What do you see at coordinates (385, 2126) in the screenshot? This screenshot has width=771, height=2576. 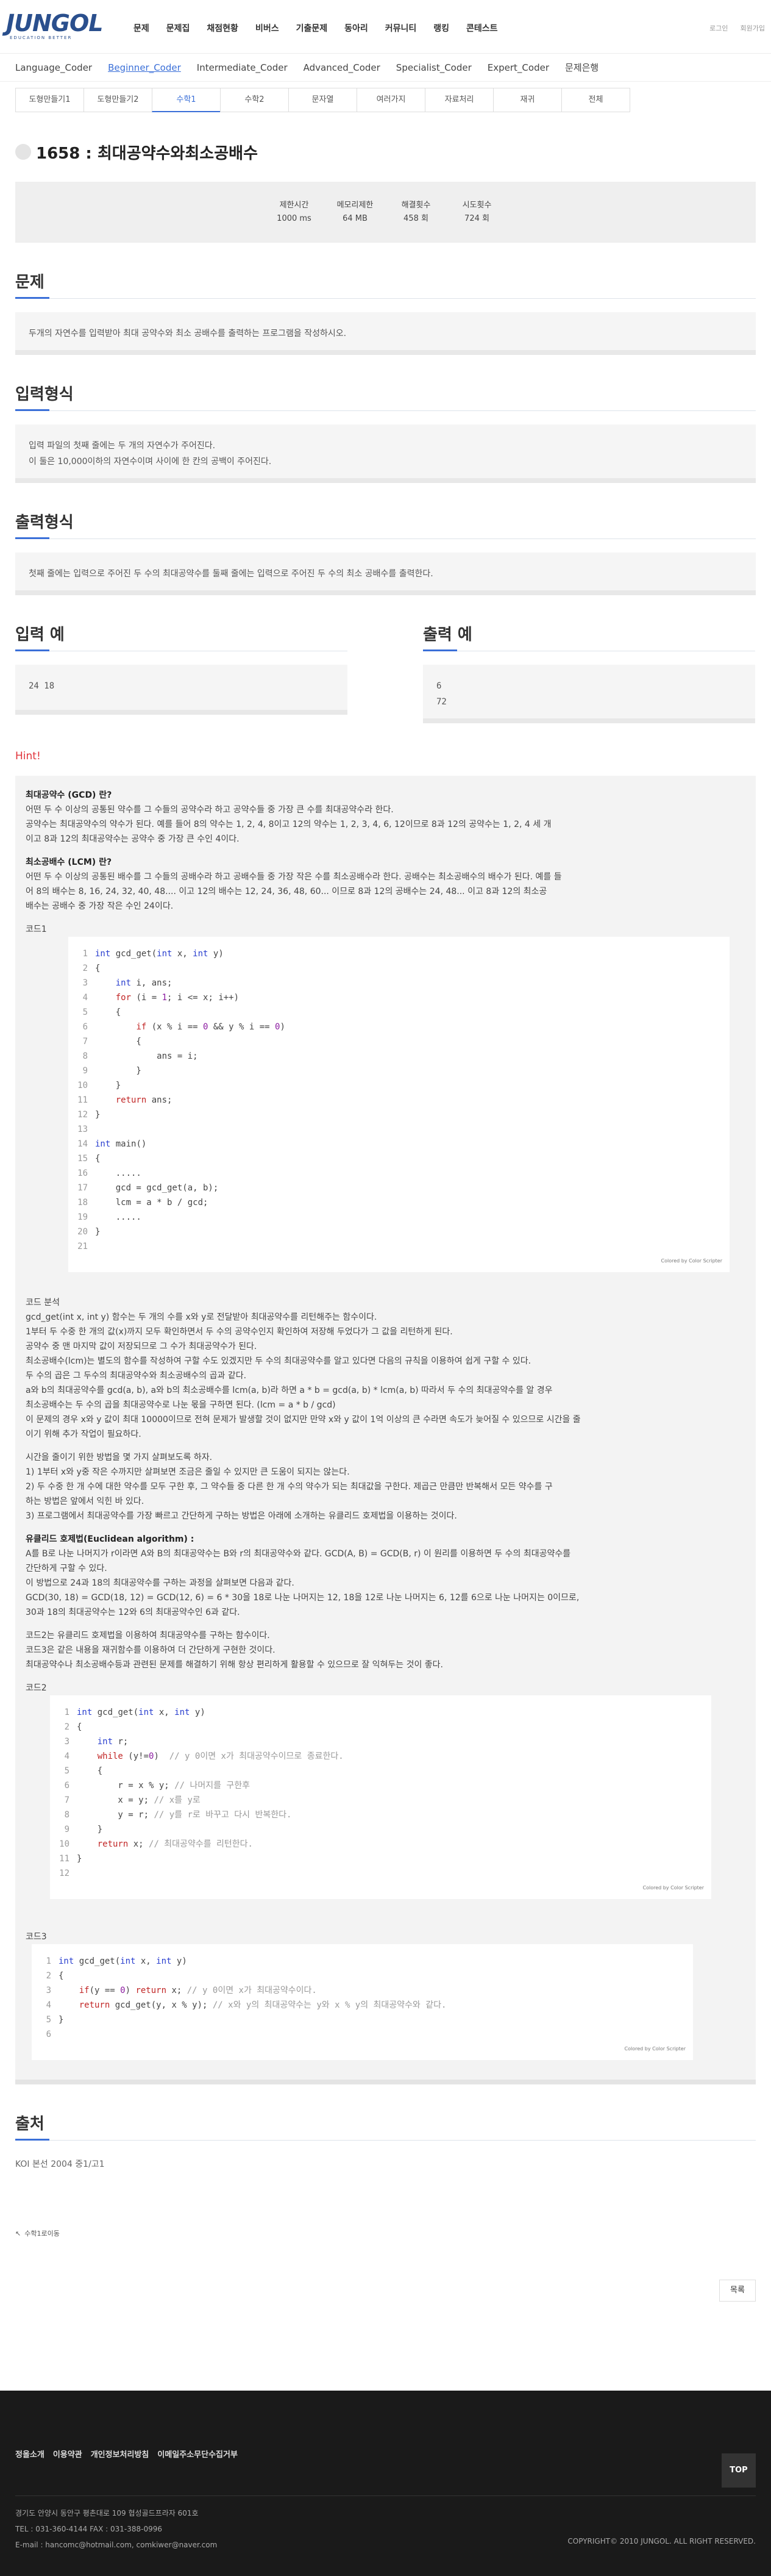 I see `section-source-heading: 출처` at bounding box center [385, 2126].